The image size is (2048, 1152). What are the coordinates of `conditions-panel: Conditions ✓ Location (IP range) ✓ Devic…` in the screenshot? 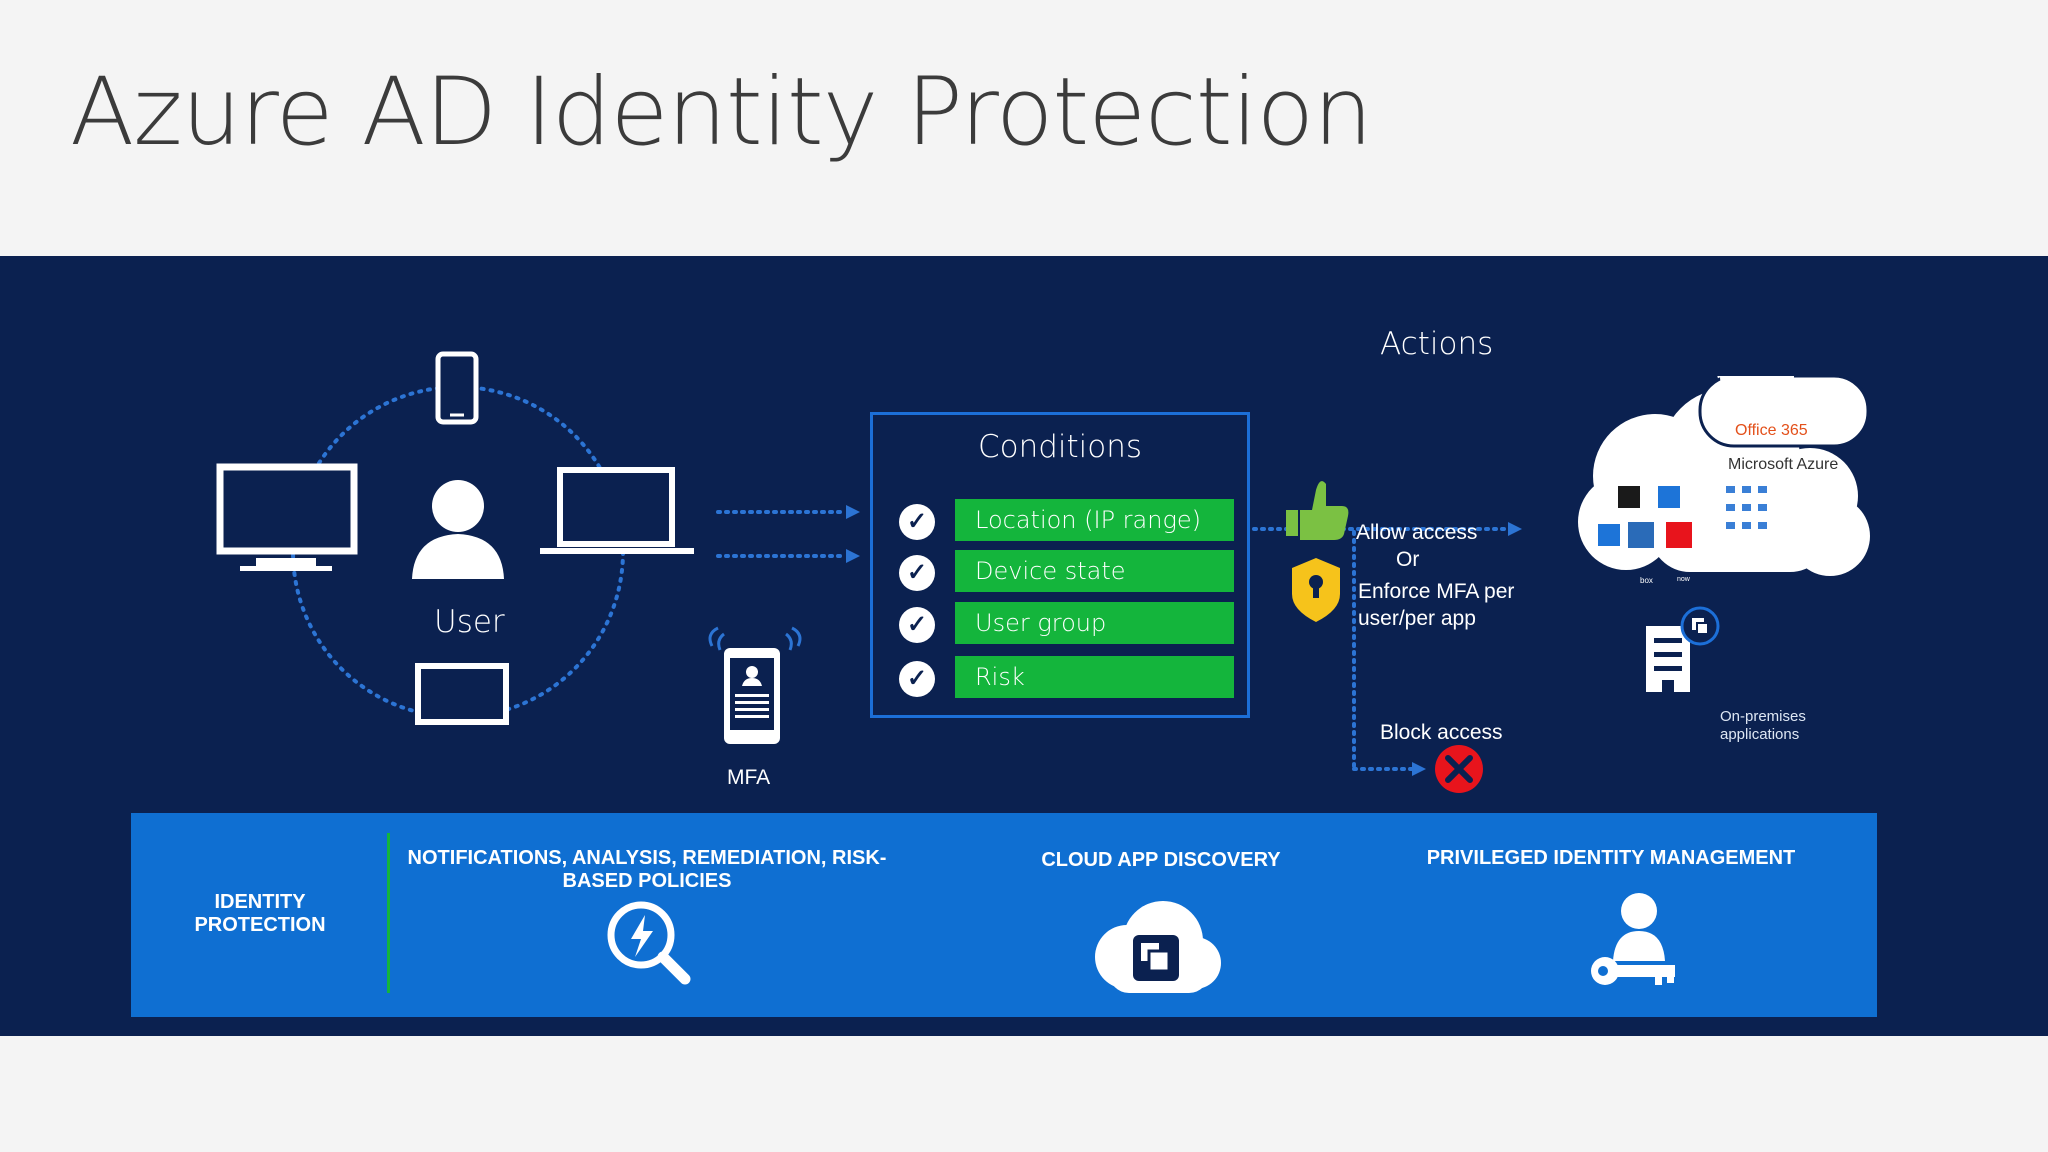 It's located at (1060, 565).